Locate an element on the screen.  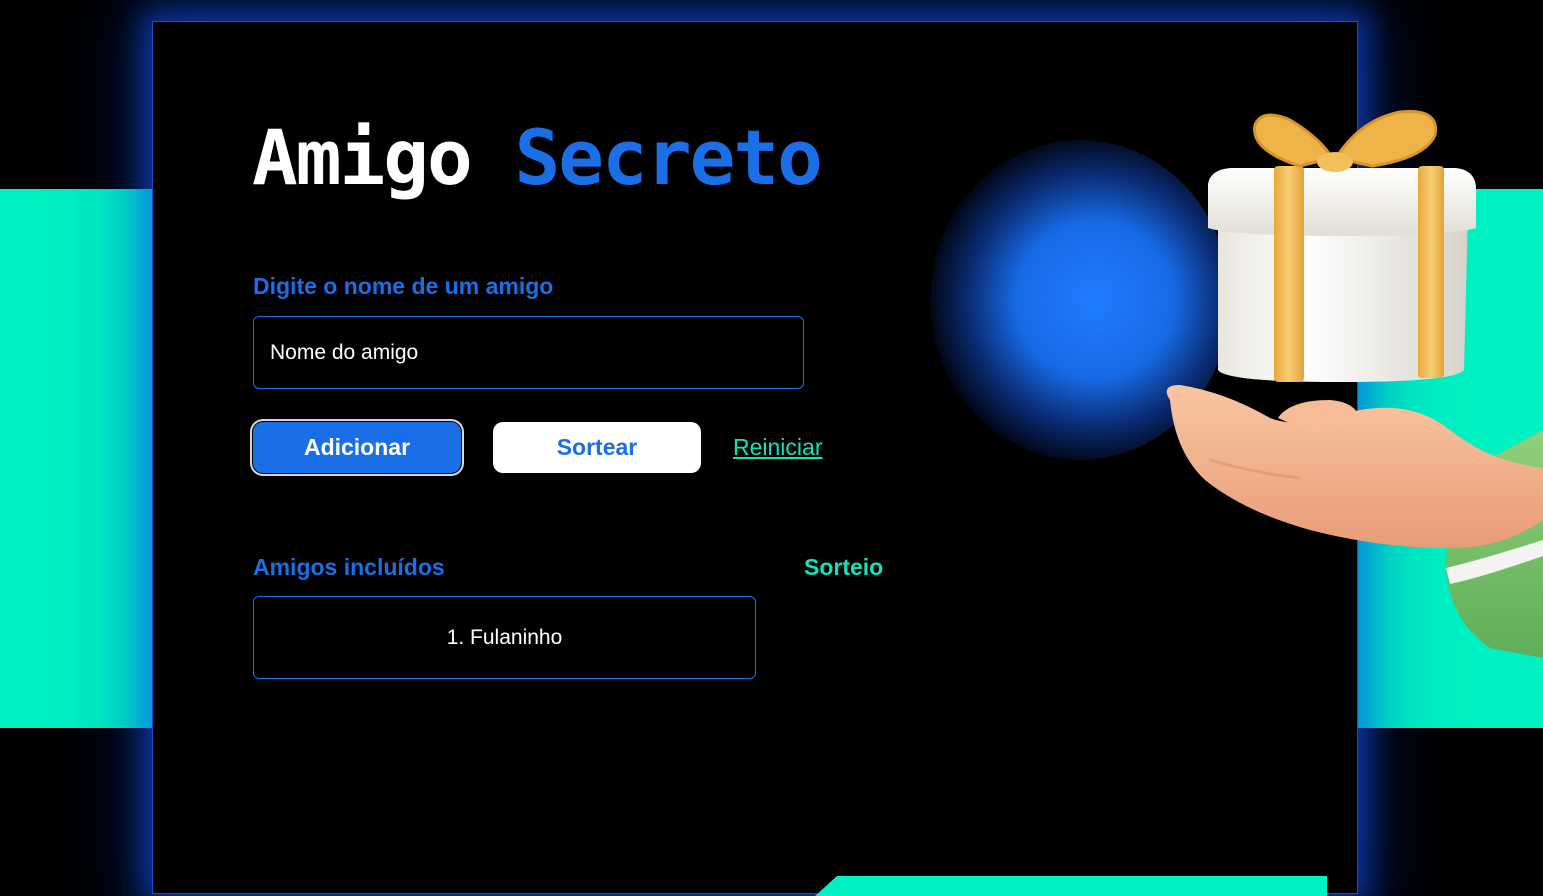
friend-name-input is located at coordinates (528, 352).